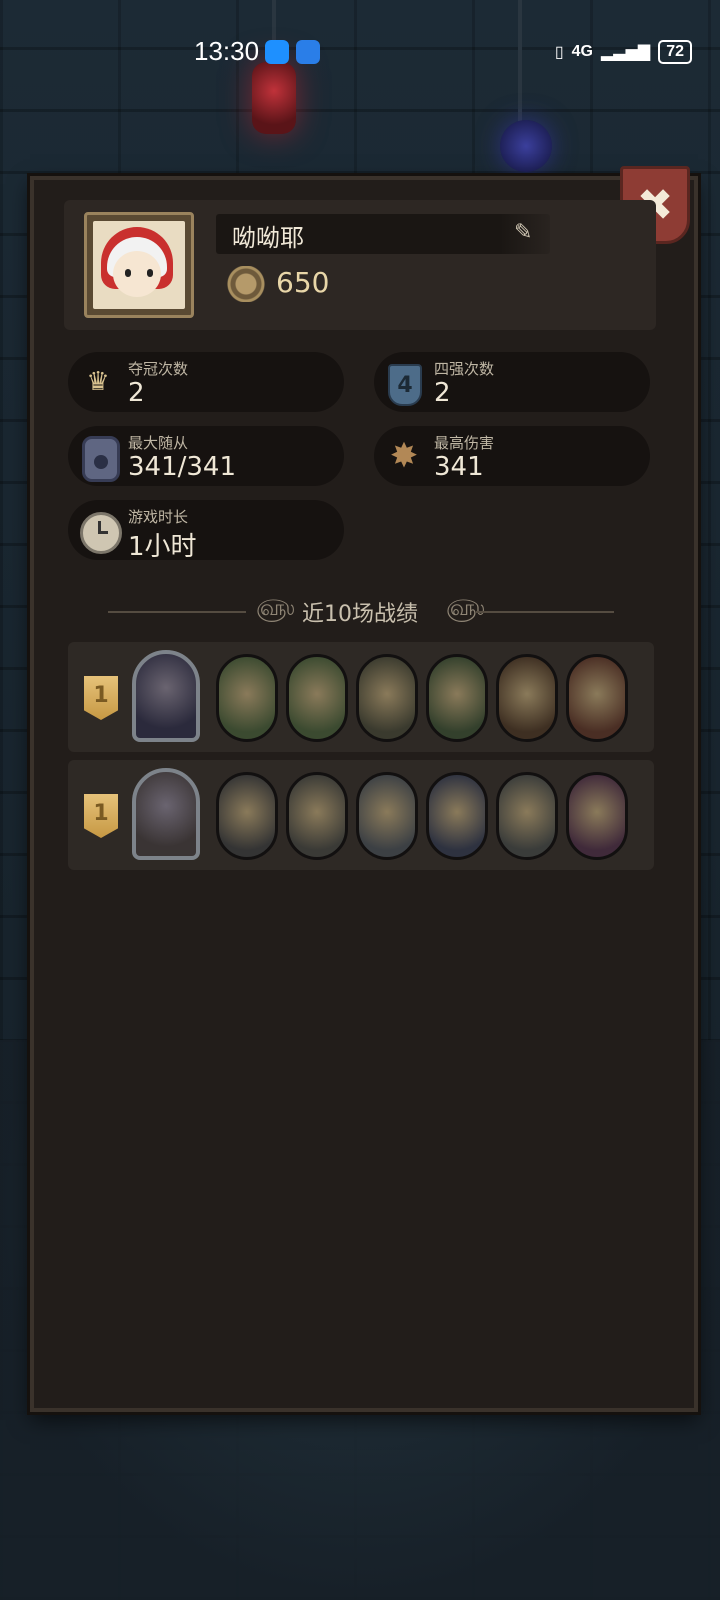 Image resolution: width=720 pixels, height=1600 pixels. What do you see at coordinates (512, 382) in the screenshot?
I see `stat-top-four: 4 四强次数 2` at bounding box center [512, 382].